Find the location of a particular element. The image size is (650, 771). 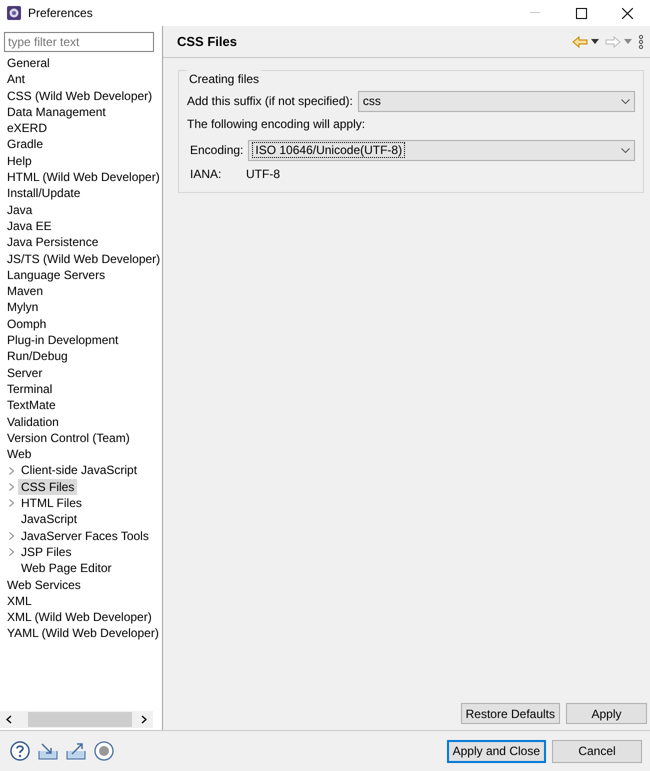

app-icon is located at coordinates (14, 13).